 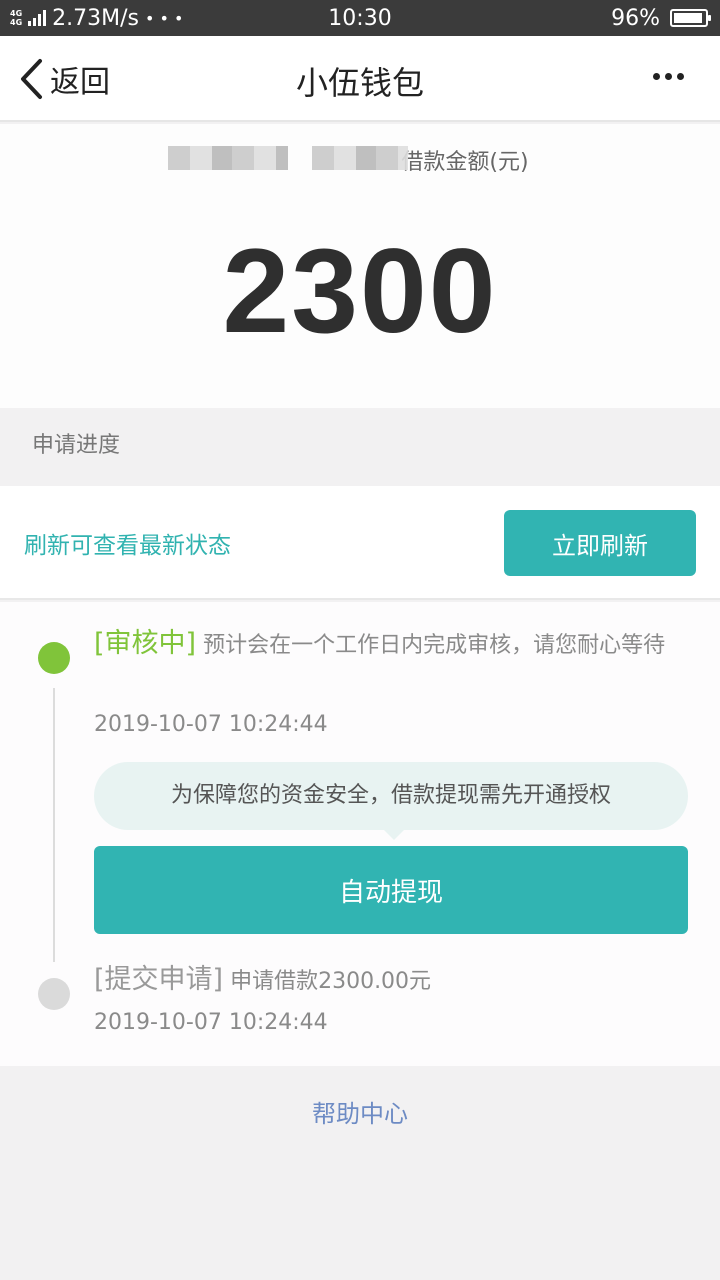 I want to click on network-label-1: 4G, so click(x=16, y=13).